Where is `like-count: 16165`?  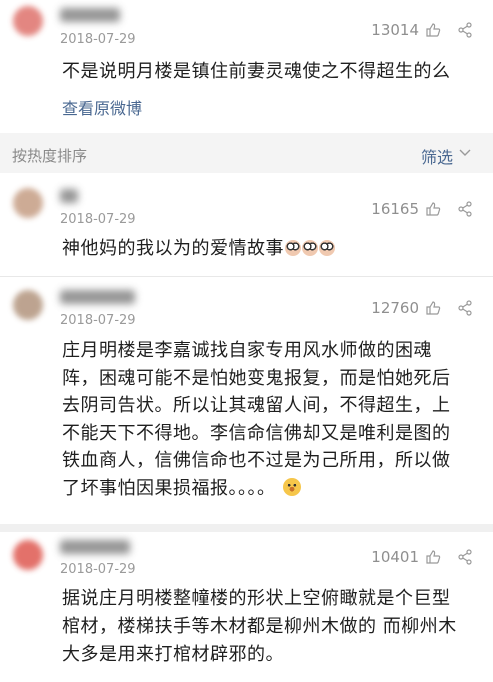 like-count: 16165 is located at coordinates (395, 209).